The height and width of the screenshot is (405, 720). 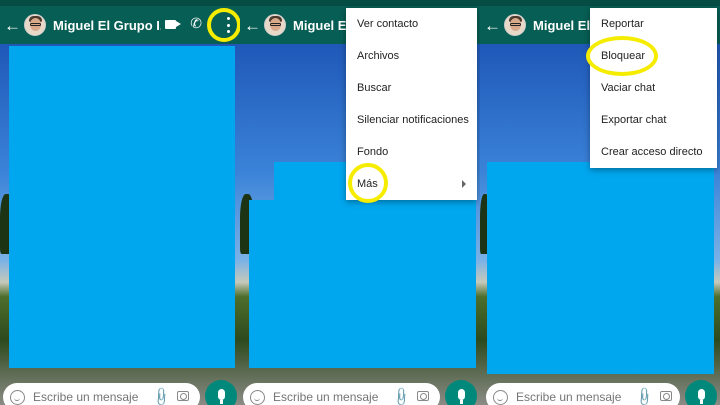 What do you see at coordinates (411, 120) in the screenshot?
I see `menu-item-silenciar: Silenciar notificaciones` at bounding box center [411, 120].